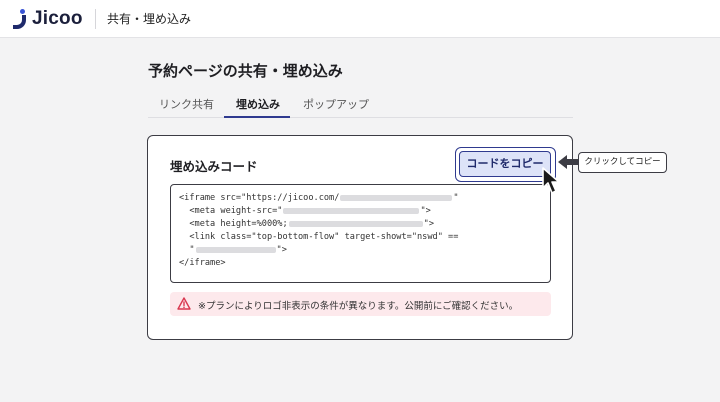 The height and width of the screenshot is (402, 720). What do you see at coordinates (622, 162) in the screenshot?
I see `click-to-copy-callout: クリックしてコピー` at bounding box center [622, 162].